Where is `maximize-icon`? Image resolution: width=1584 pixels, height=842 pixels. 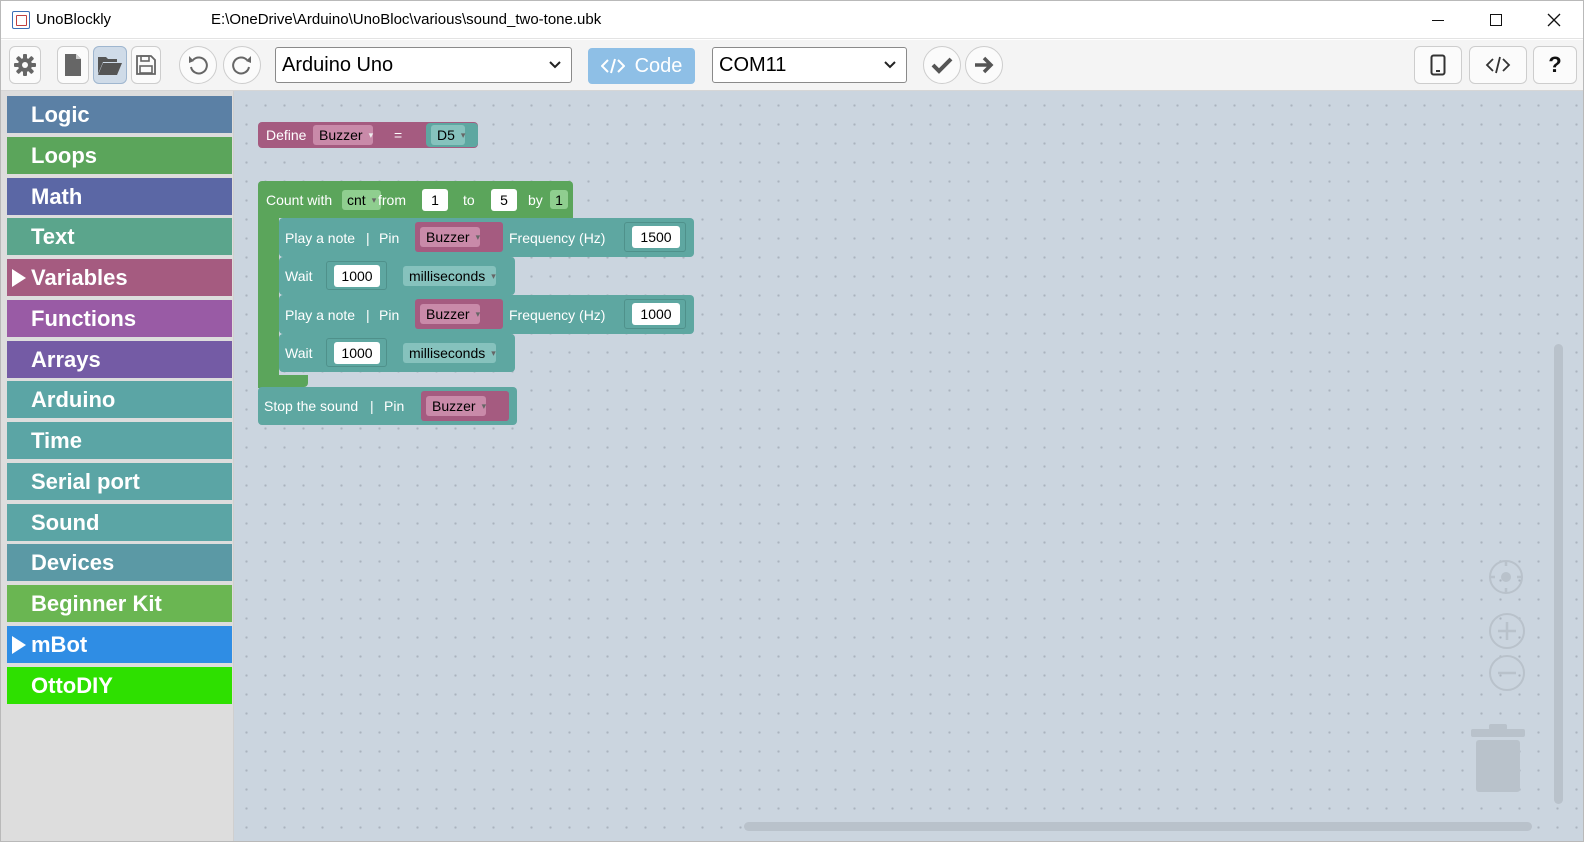
maximize-icon is located at coordinates (1496, 20).